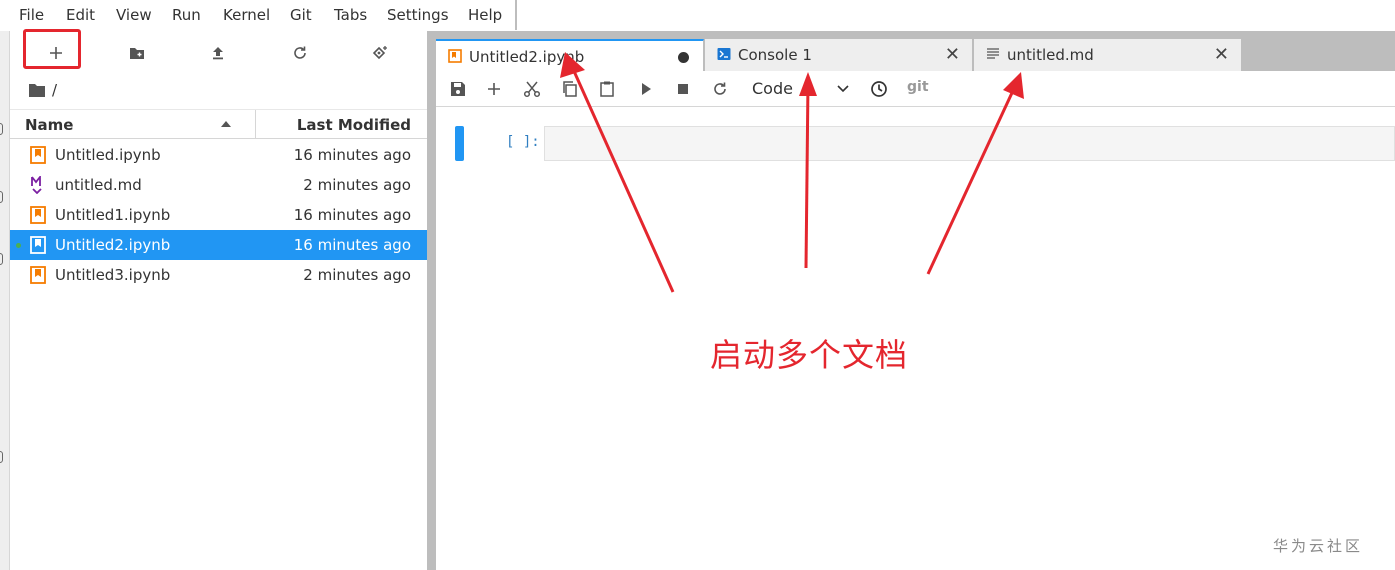 This screenshot has height=570, width=1395. I want to click on file-row: Untitled3.ipynb 2 minutes ago, so click(218, 275).